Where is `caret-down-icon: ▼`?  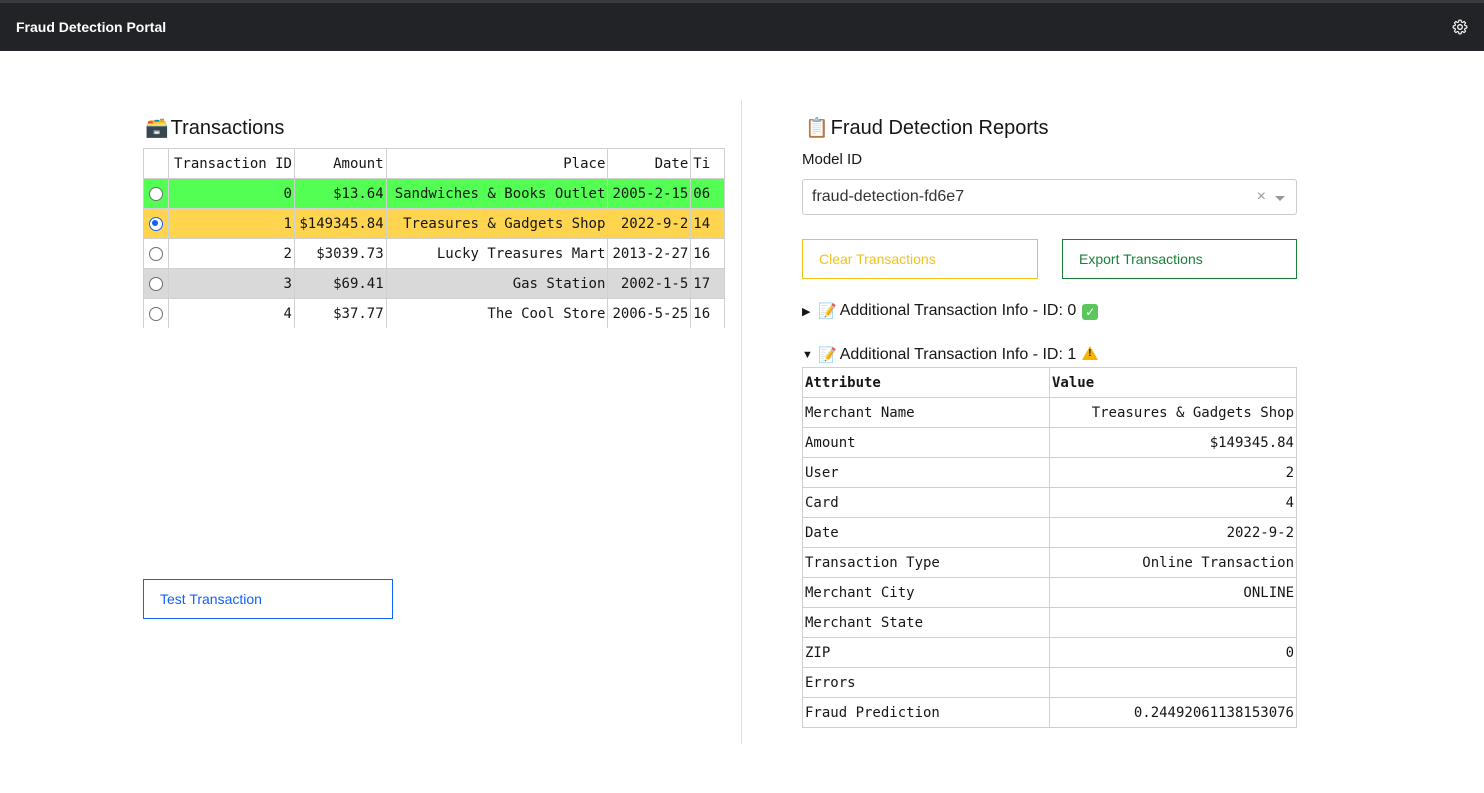 caret-down-icon: ▼ is located at coordinates (810, 355).